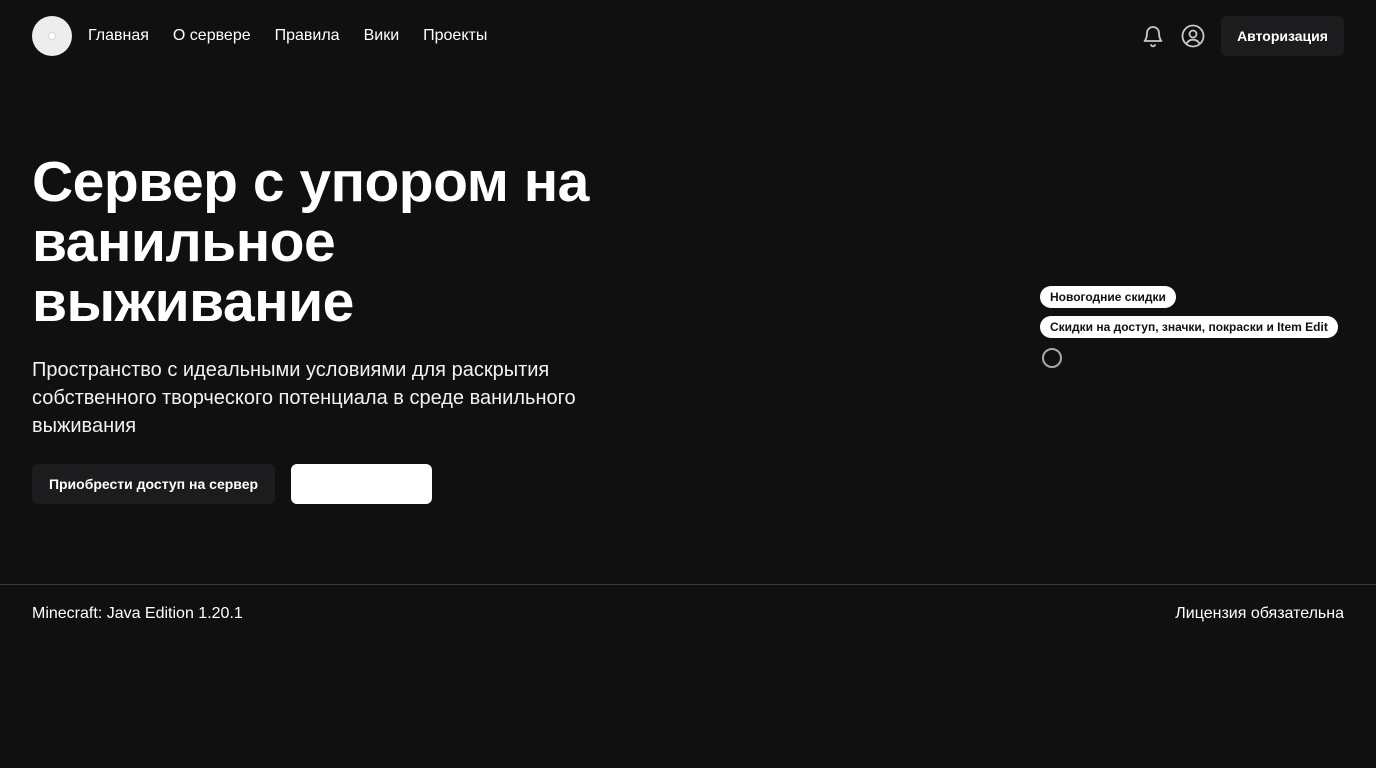 This screenshot has height=768, width=1376. I want to click on nav-home: Главная, so click(118, 36).